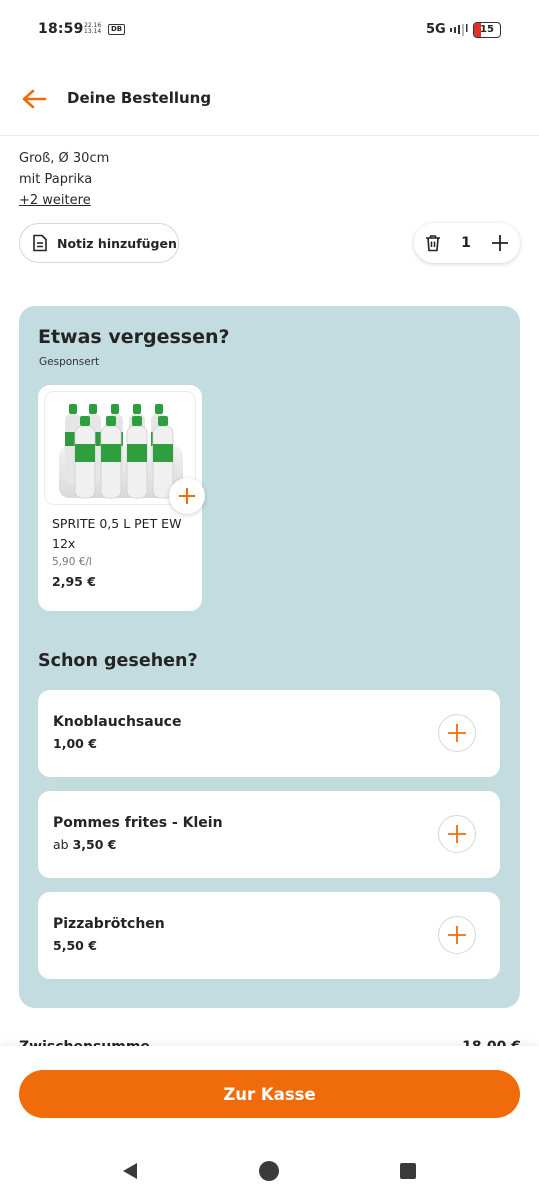 This screenshot has height=1200, width=539. What do you see at coordinates (459, 30) in the screenshot?
I see `signal-icon` at bounding box center [459, 30].